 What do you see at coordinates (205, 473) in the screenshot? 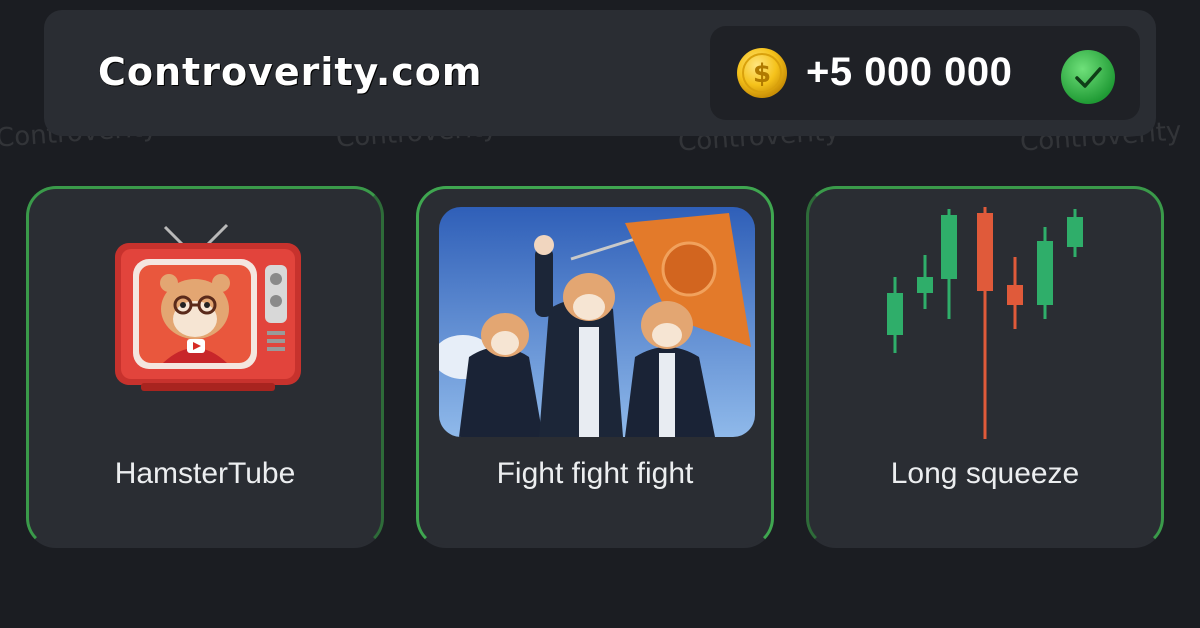
I see `card-label: HamsterTube` at bounding box center [205, 473].